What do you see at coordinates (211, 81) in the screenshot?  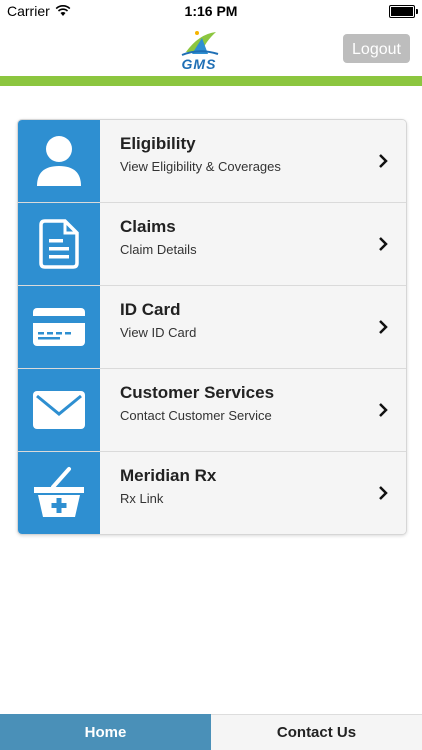 I see `header-accent-bar` at bounding box center [211, 81].